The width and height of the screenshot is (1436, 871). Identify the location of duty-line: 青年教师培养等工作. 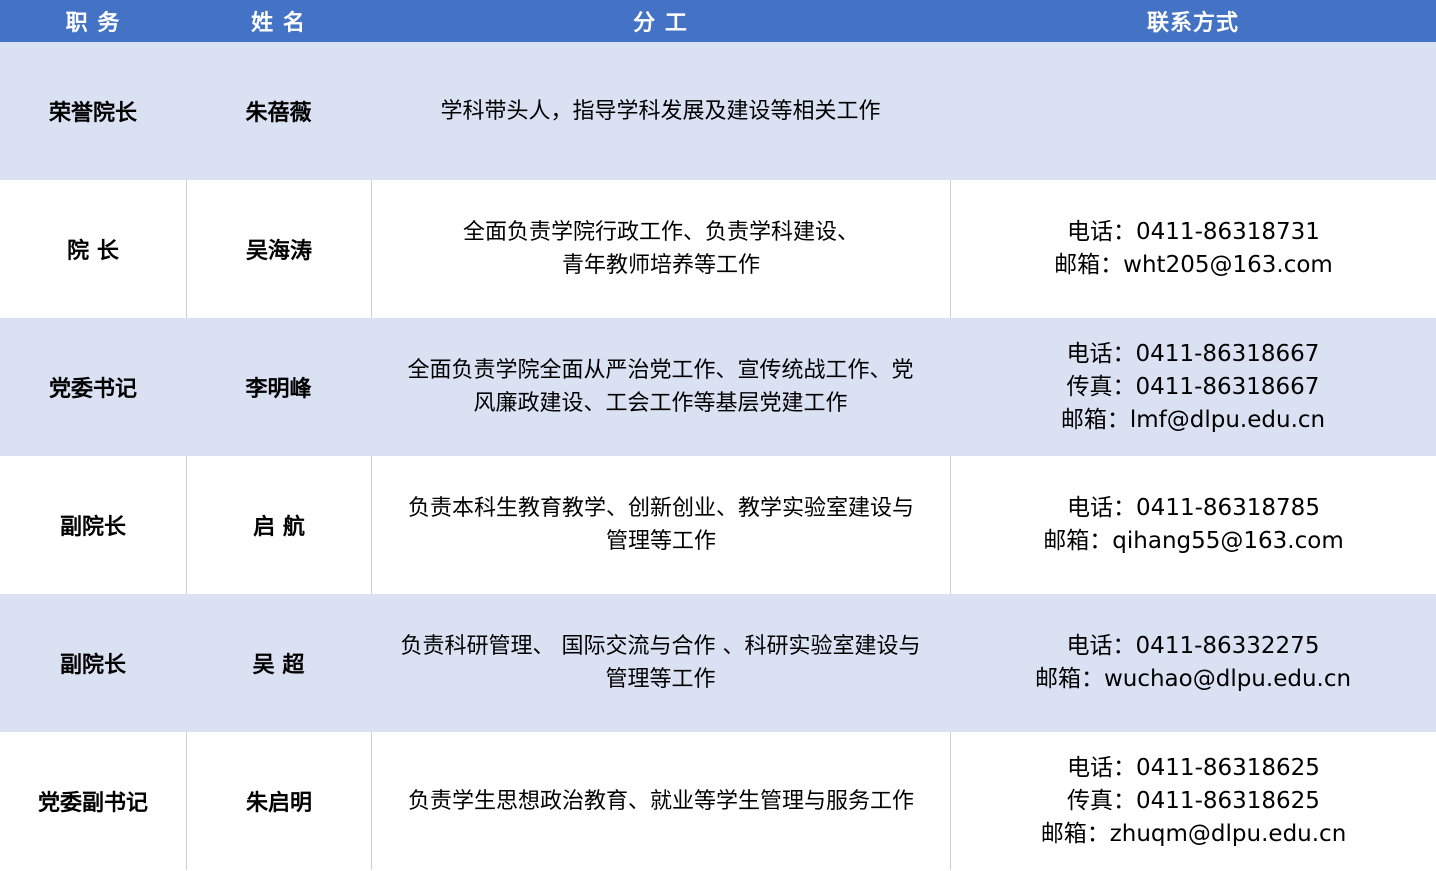
(660, 265).